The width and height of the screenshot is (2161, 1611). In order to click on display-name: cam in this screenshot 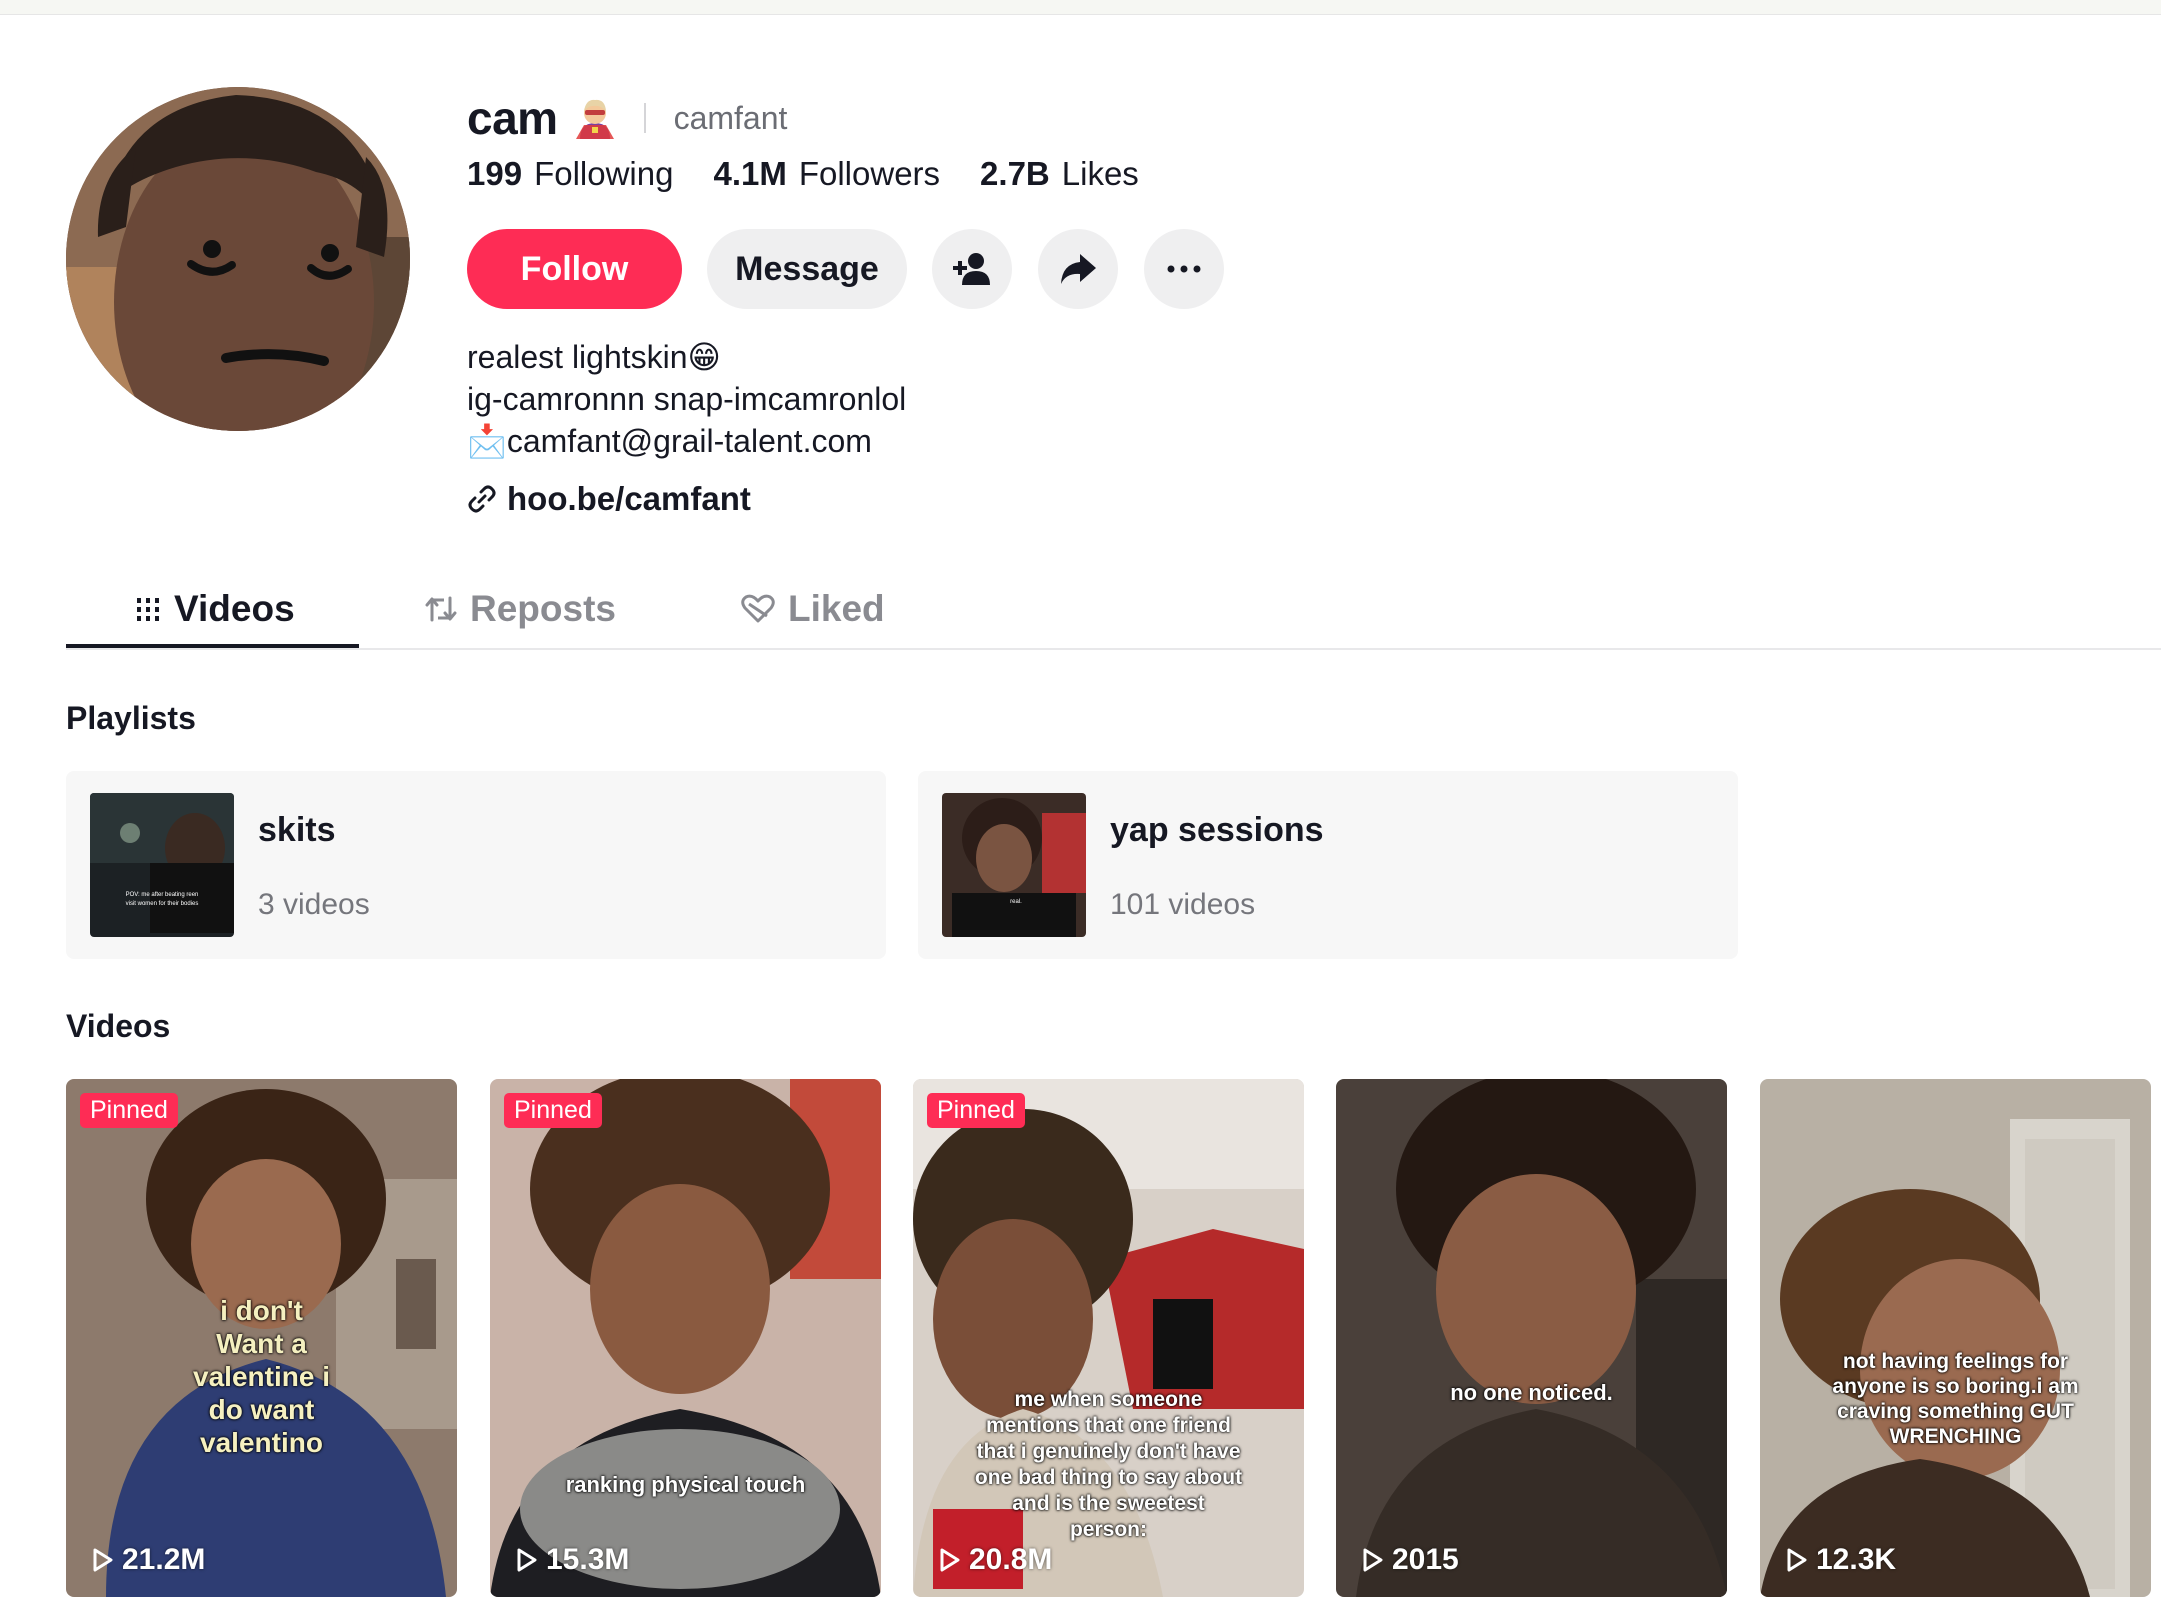, I will do `click(512, 118)`.